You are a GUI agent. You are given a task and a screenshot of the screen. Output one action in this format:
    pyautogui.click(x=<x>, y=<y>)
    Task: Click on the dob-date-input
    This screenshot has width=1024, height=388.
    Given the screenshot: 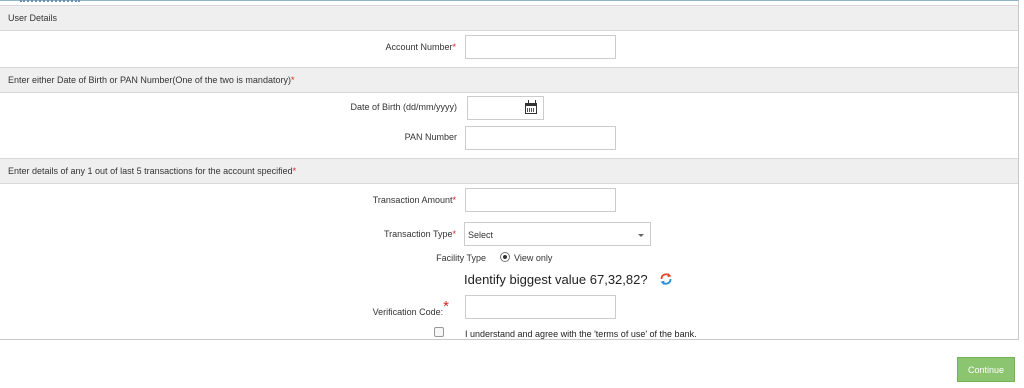 What is the action you would take?
    pyautogui.click(x=505, y=108)
    